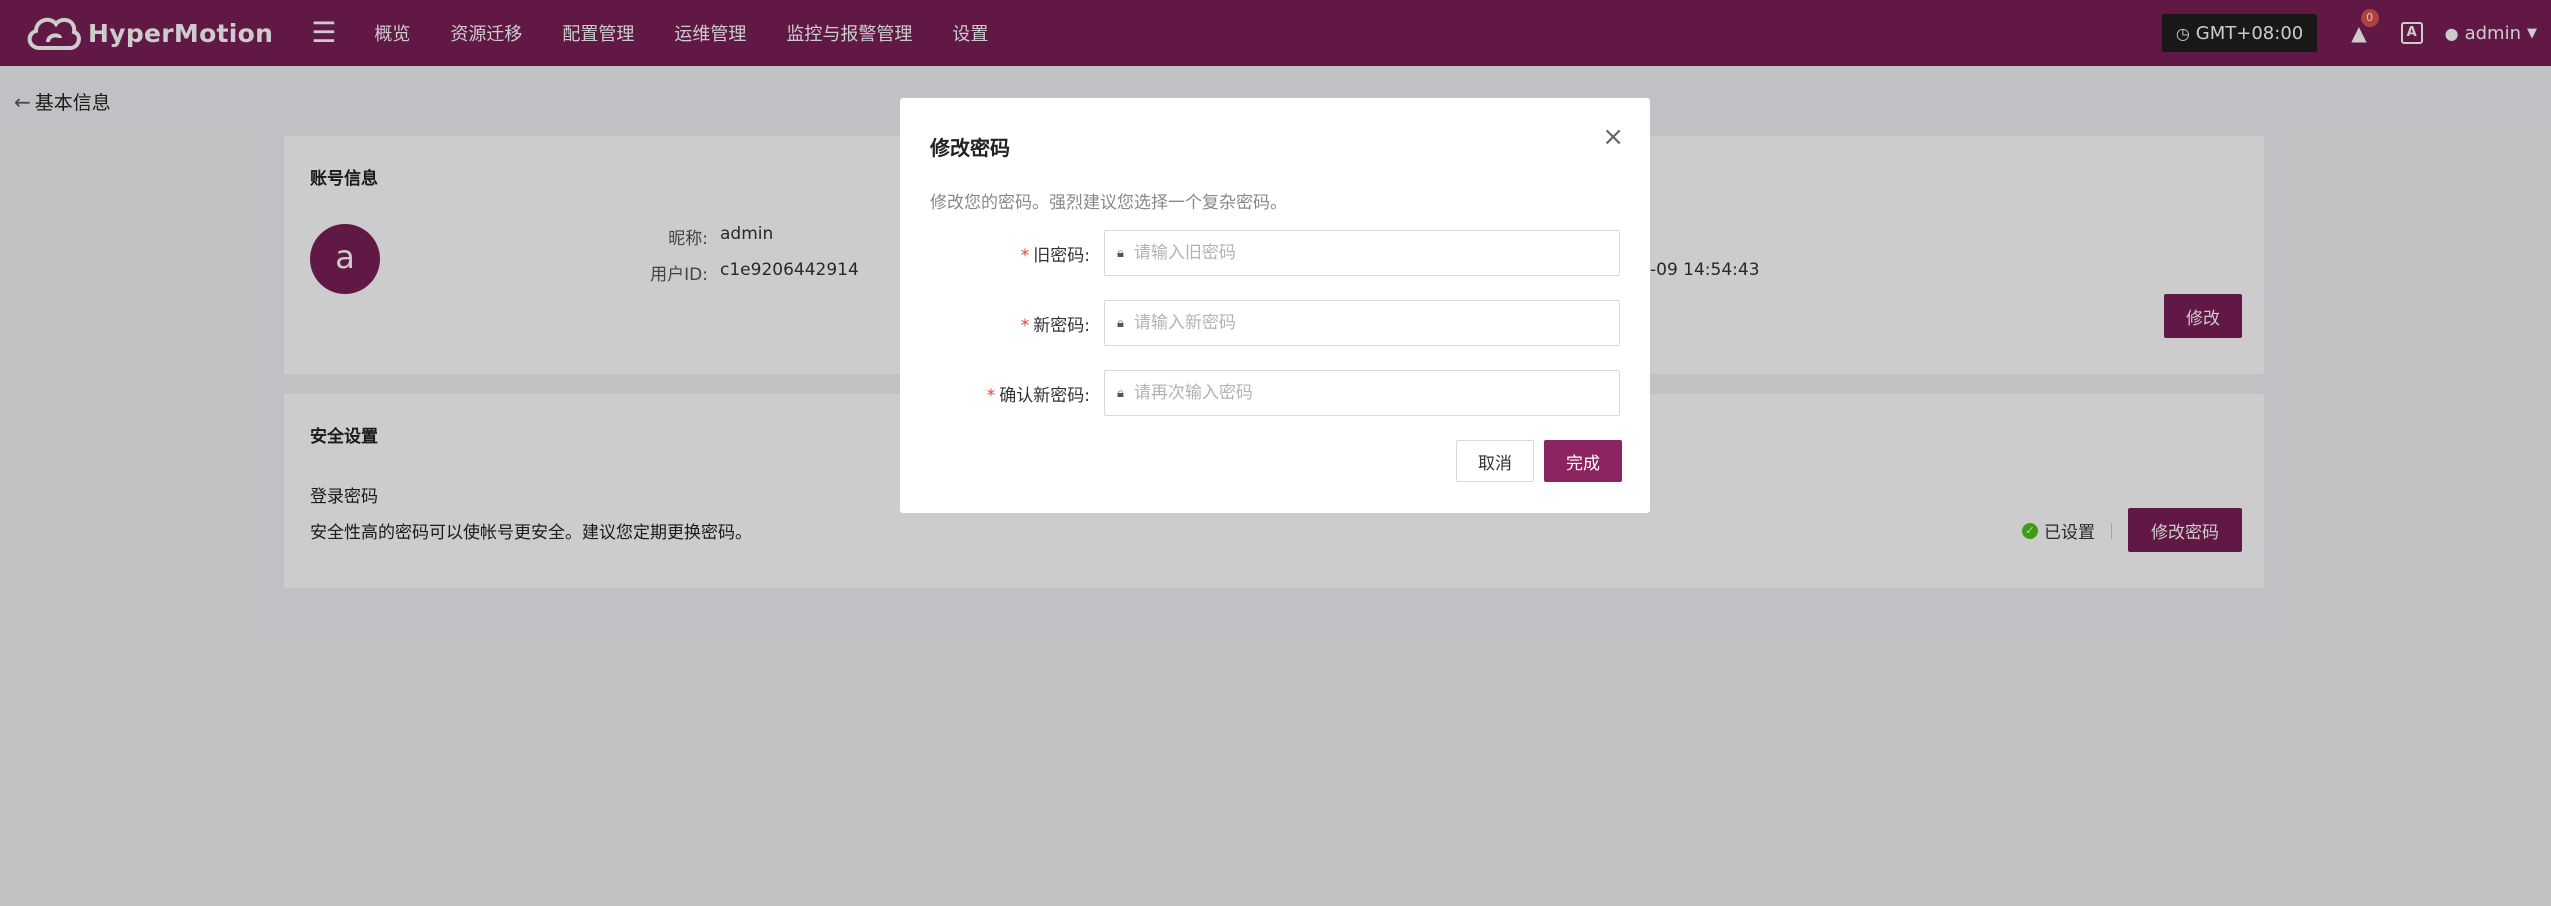  I want to click on old-password-label-text: 旧密码:, so click(1061, 255).